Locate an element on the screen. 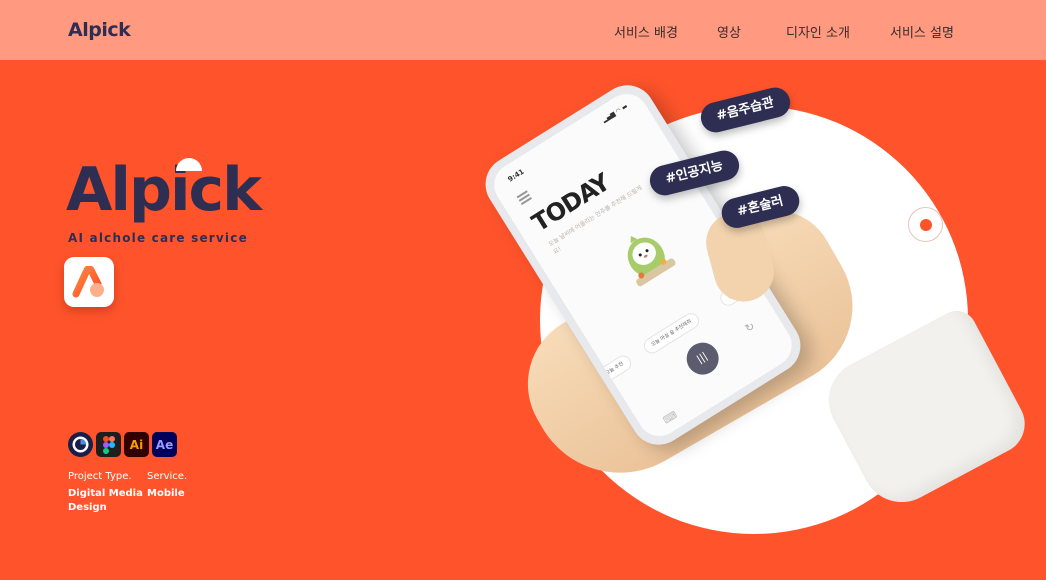  slide-indicator is located at coordinates (925, 224).